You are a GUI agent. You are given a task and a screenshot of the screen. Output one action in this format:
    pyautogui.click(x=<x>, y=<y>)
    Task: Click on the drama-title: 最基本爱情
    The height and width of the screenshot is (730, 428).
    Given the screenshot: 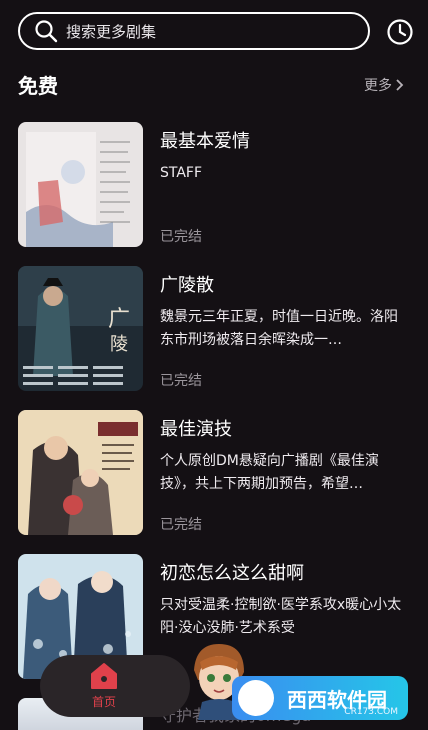 What is the action you would take?
    pyautogui.click(x=205, y=141)
    